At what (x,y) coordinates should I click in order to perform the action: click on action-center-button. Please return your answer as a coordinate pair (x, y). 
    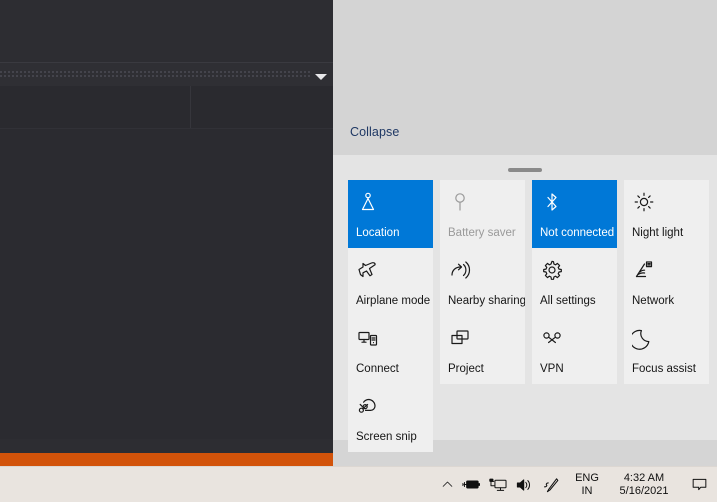
    Looking at the image, I should click on (699, 484).